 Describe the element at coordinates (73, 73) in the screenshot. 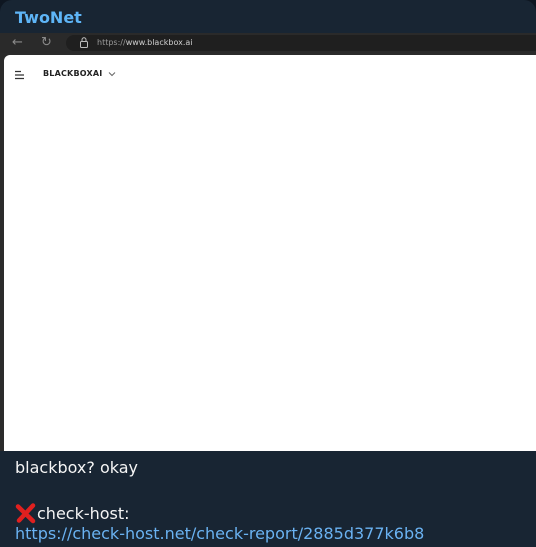

I see `brand-name: BLACKBOXAI` at that location.